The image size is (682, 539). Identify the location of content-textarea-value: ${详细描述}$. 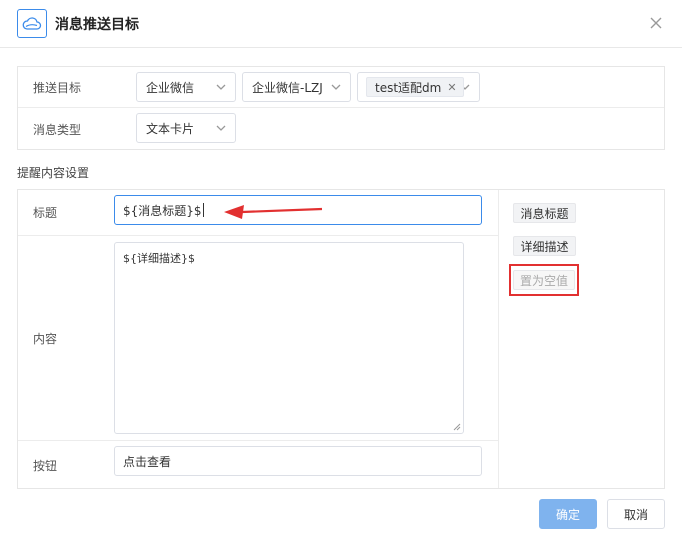
(159, 258).